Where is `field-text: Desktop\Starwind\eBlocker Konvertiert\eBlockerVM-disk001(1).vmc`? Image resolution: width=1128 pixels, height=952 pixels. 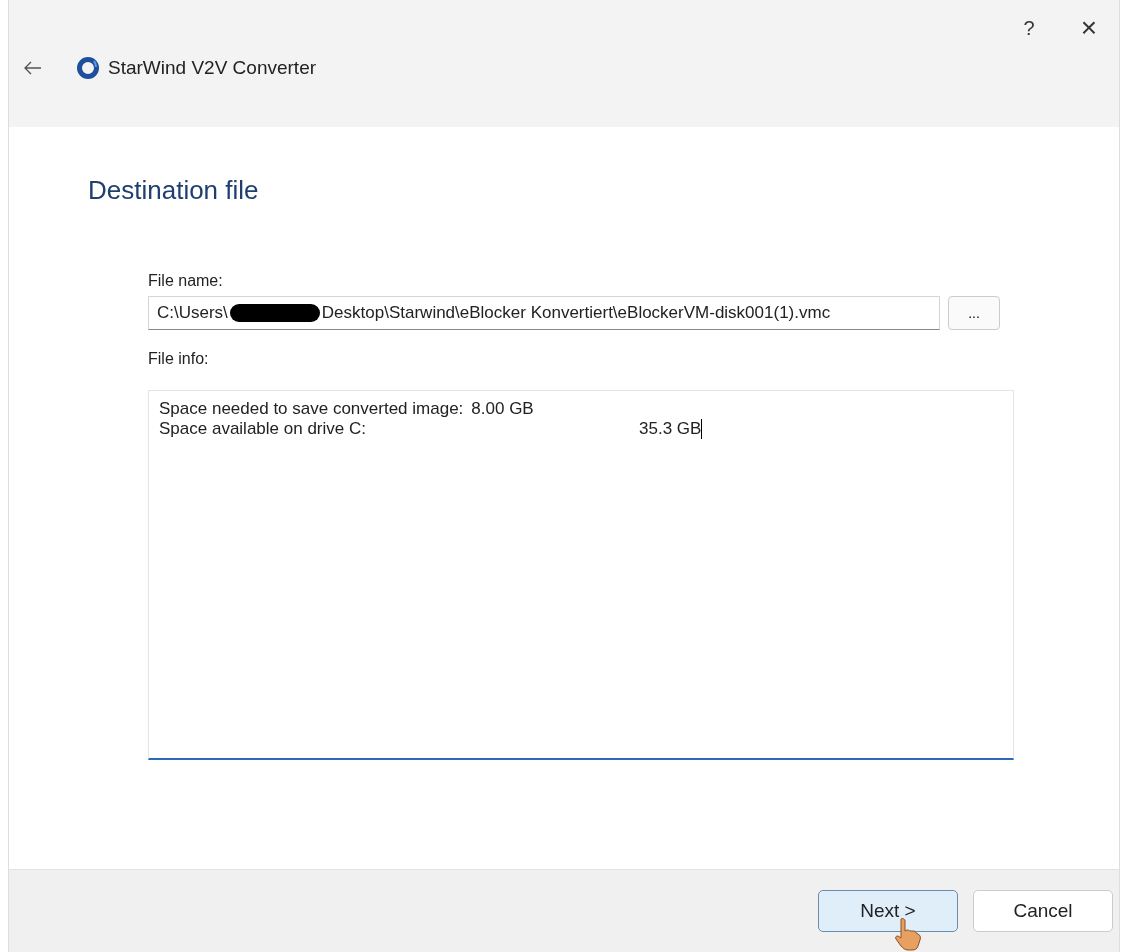 field-text: Desktop\Starwind\eBlocker Konvertiert\eBlockerVM-disk001(1).vmc is located at coordinates (576, 313).